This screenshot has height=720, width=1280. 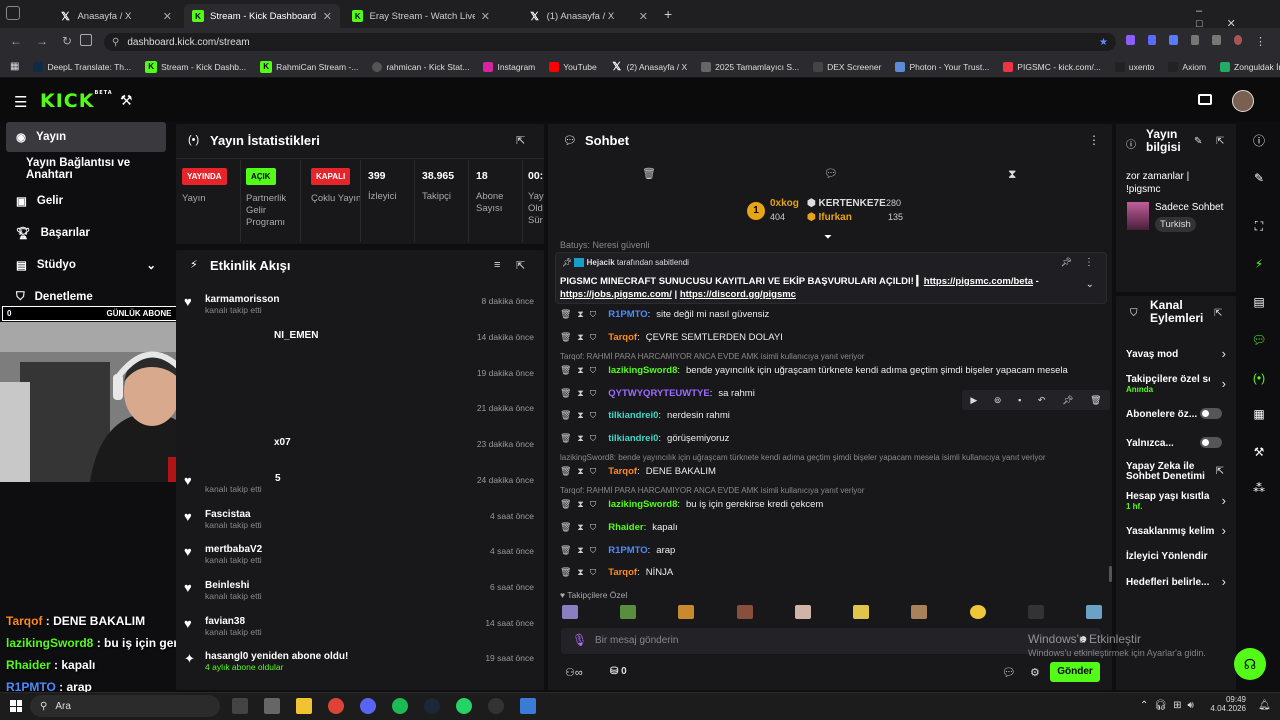 I want to click on tools-icon: ⚒, so click(x=1259, y=452).